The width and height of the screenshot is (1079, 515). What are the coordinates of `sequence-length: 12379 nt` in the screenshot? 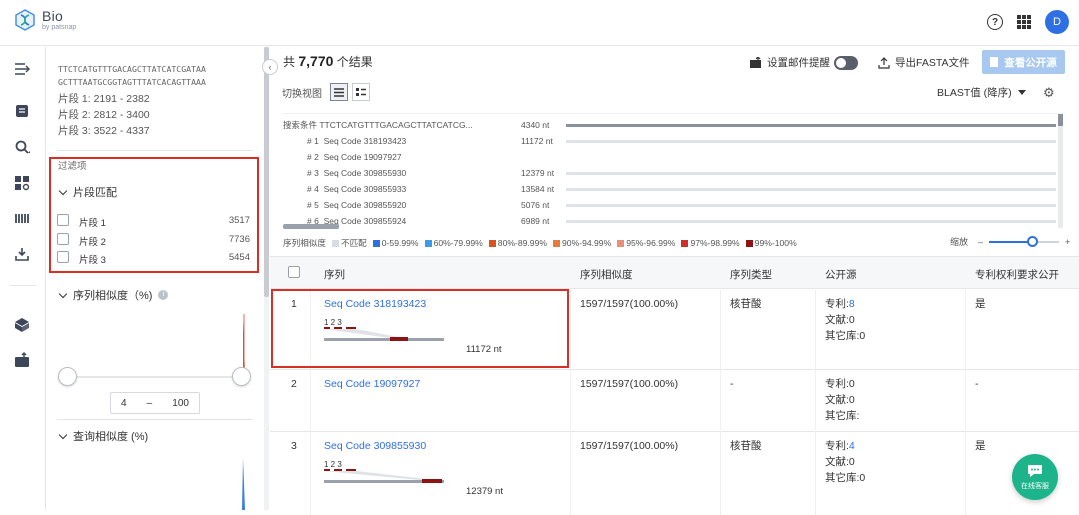 It's located at (484, 491).